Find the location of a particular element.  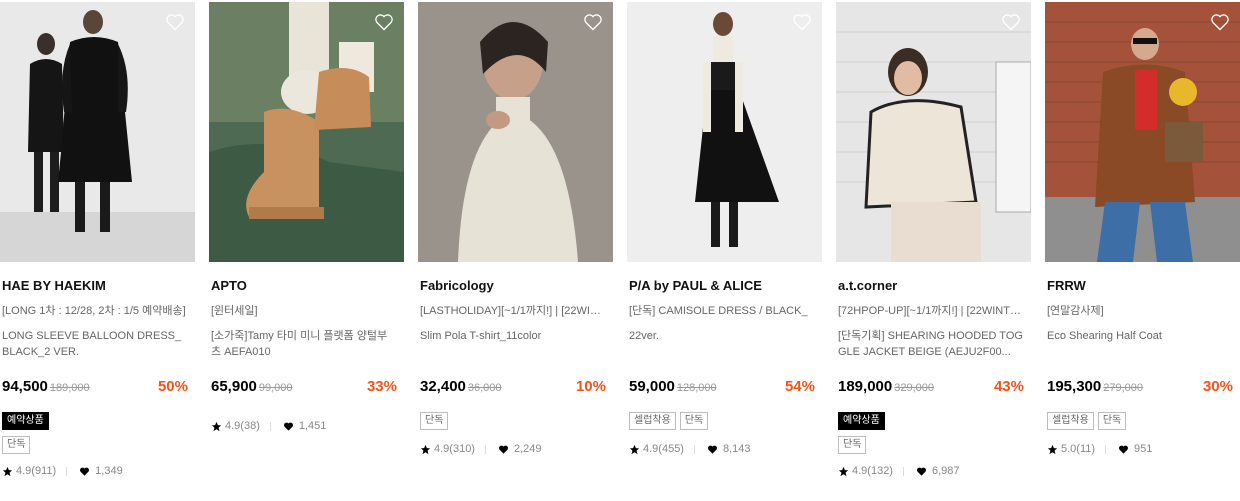

product-name: 22ver. is located at coordinates (722, 336).